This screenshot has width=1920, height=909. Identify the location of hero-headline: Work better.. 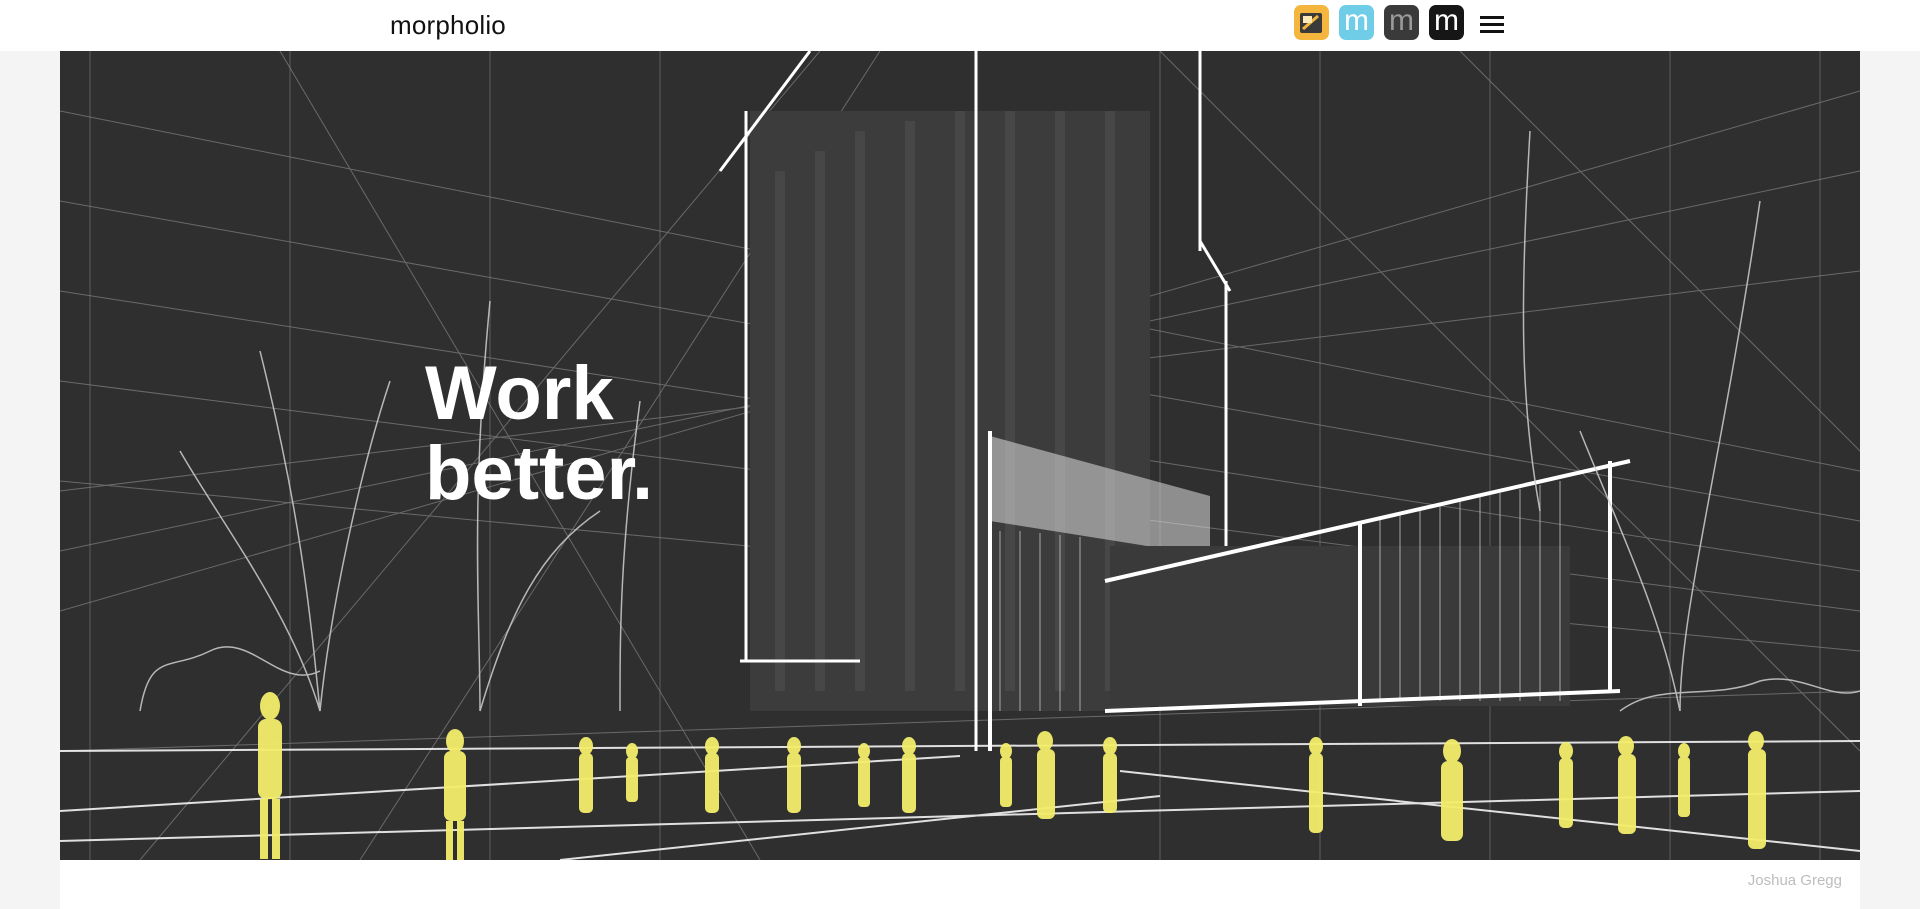
(539, 434).